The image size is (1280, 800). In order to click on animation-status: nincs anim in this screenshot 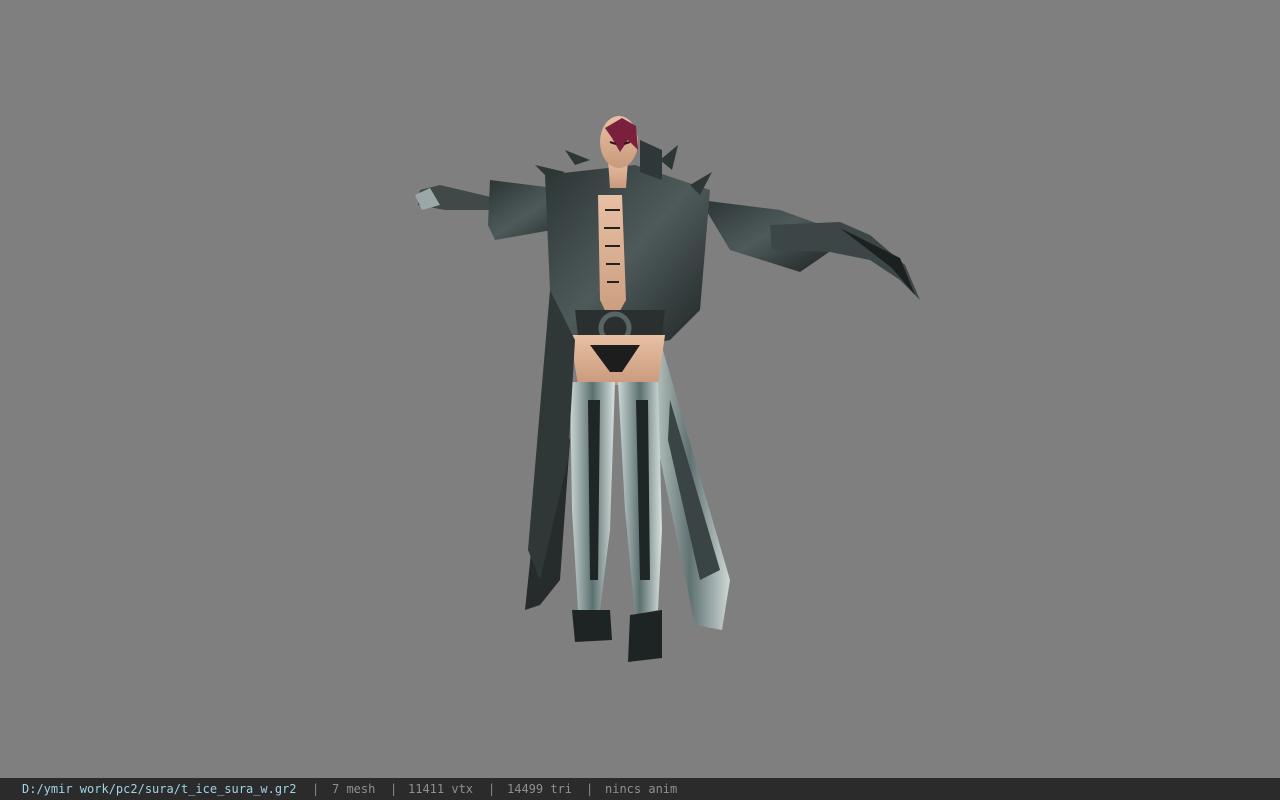, I will do `click(641, 789)`.